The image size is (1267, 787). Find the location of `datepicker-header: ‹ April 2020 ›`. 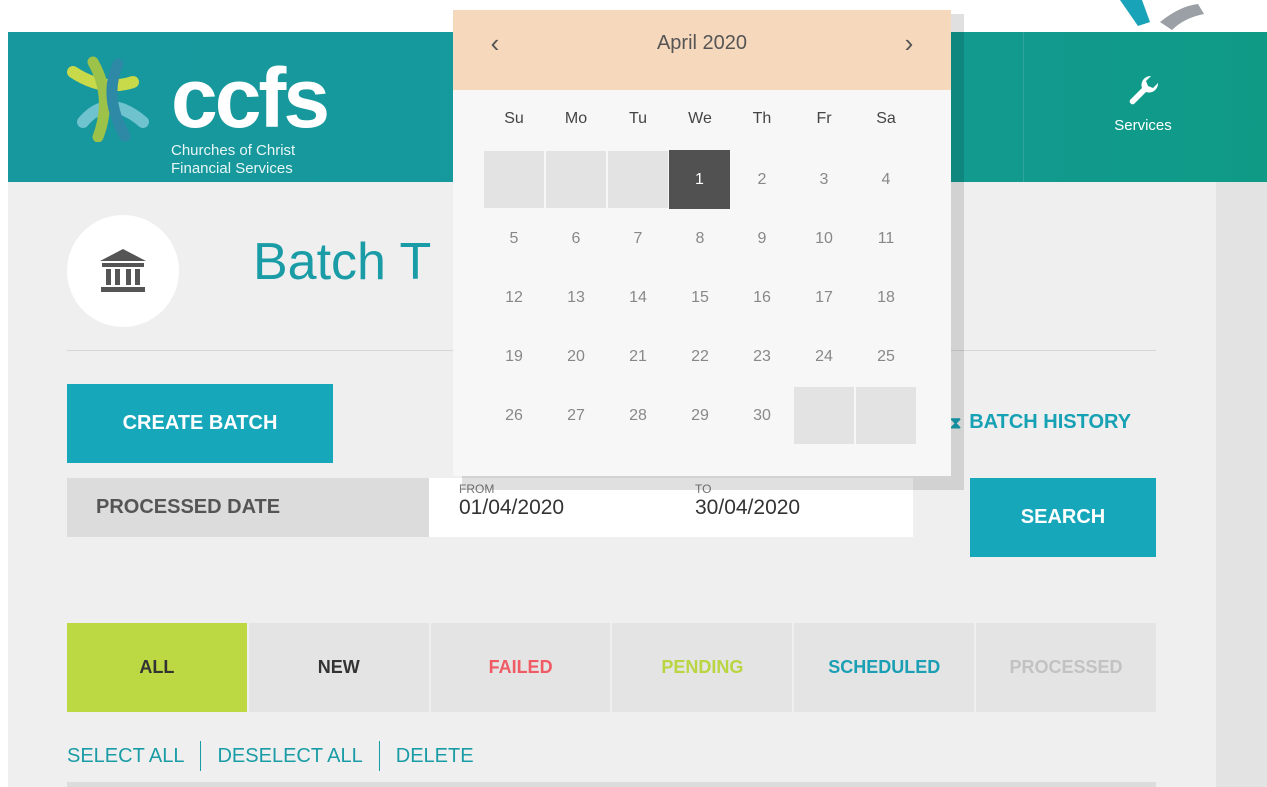

datepicker-header: ‹ April 2020 › is located at coordinates (702, 50).